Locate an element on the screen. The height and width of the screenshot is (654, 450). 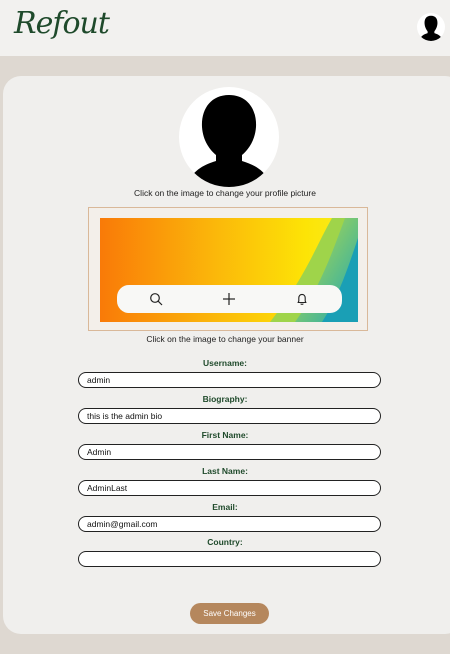
username-input is located at coordinates (229, 380).